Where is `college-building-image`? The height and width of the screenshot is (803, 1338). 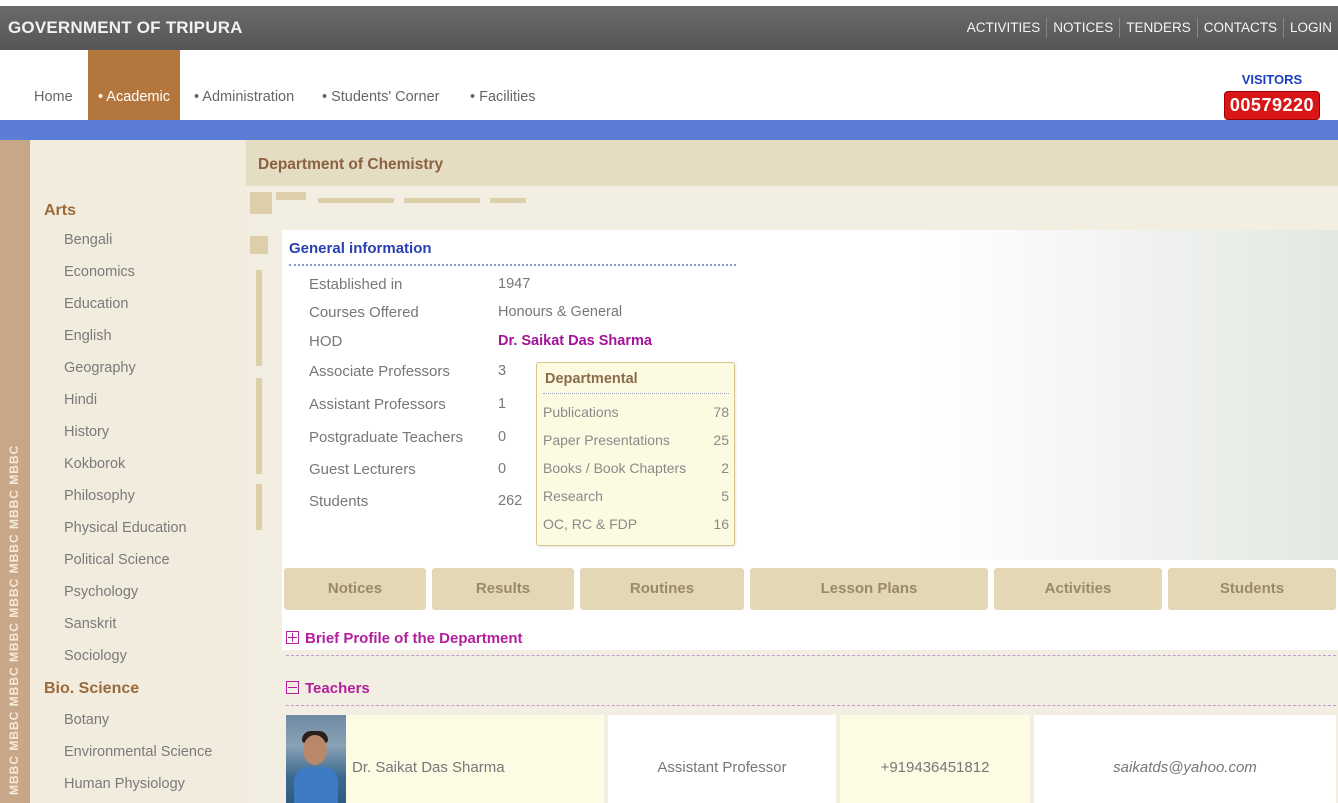 college-building-image is located at coordinates (1130, 395).